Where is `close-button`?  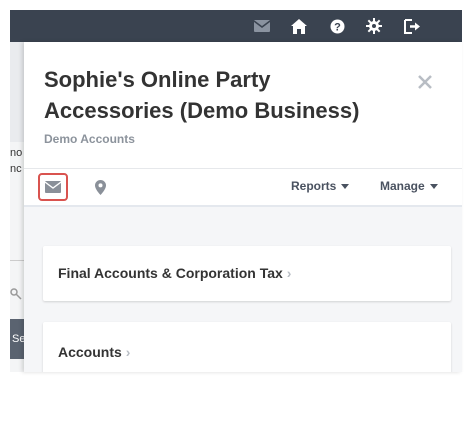
close-button is located at coordinates (425, 82).